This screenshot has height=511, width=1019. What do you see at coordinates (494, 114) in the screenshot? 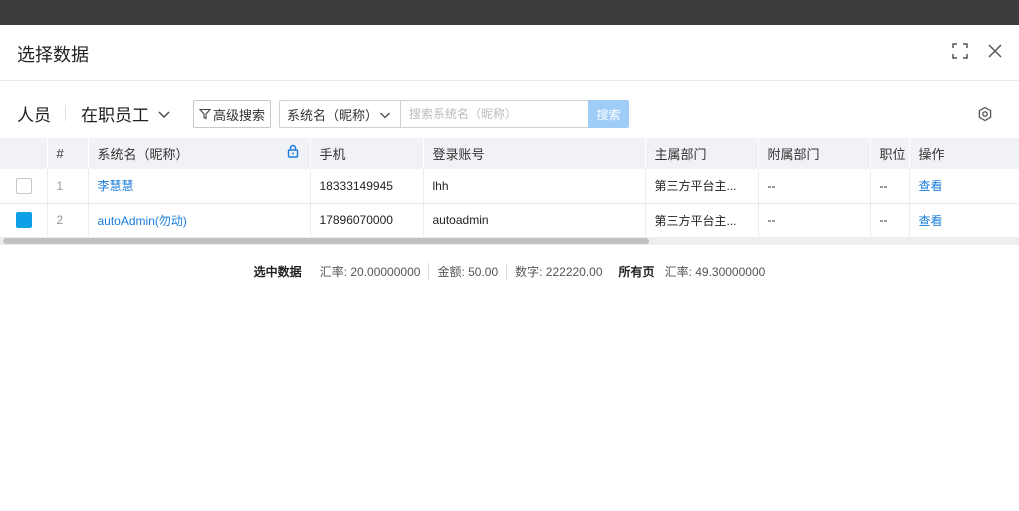
I see `search-input` at bounding box center [494, 114].